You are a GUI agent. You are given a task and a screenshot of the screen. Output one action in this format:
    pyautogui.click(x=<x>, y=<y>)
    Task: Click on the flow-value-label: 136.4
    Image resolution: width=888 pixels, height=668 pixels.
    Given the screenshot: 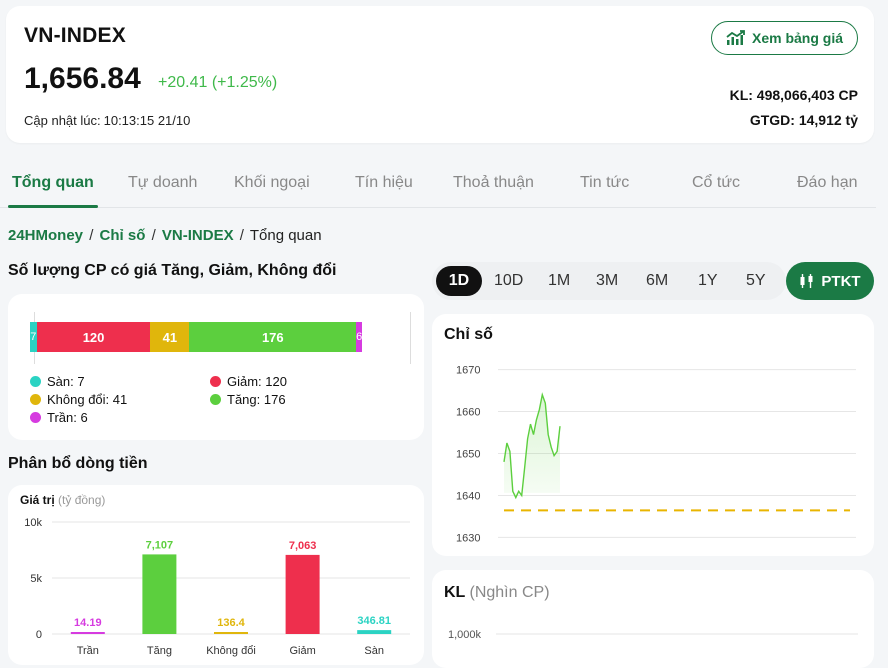 What is the action you would take?
    pyautogui.click(x=231, y=623)
    